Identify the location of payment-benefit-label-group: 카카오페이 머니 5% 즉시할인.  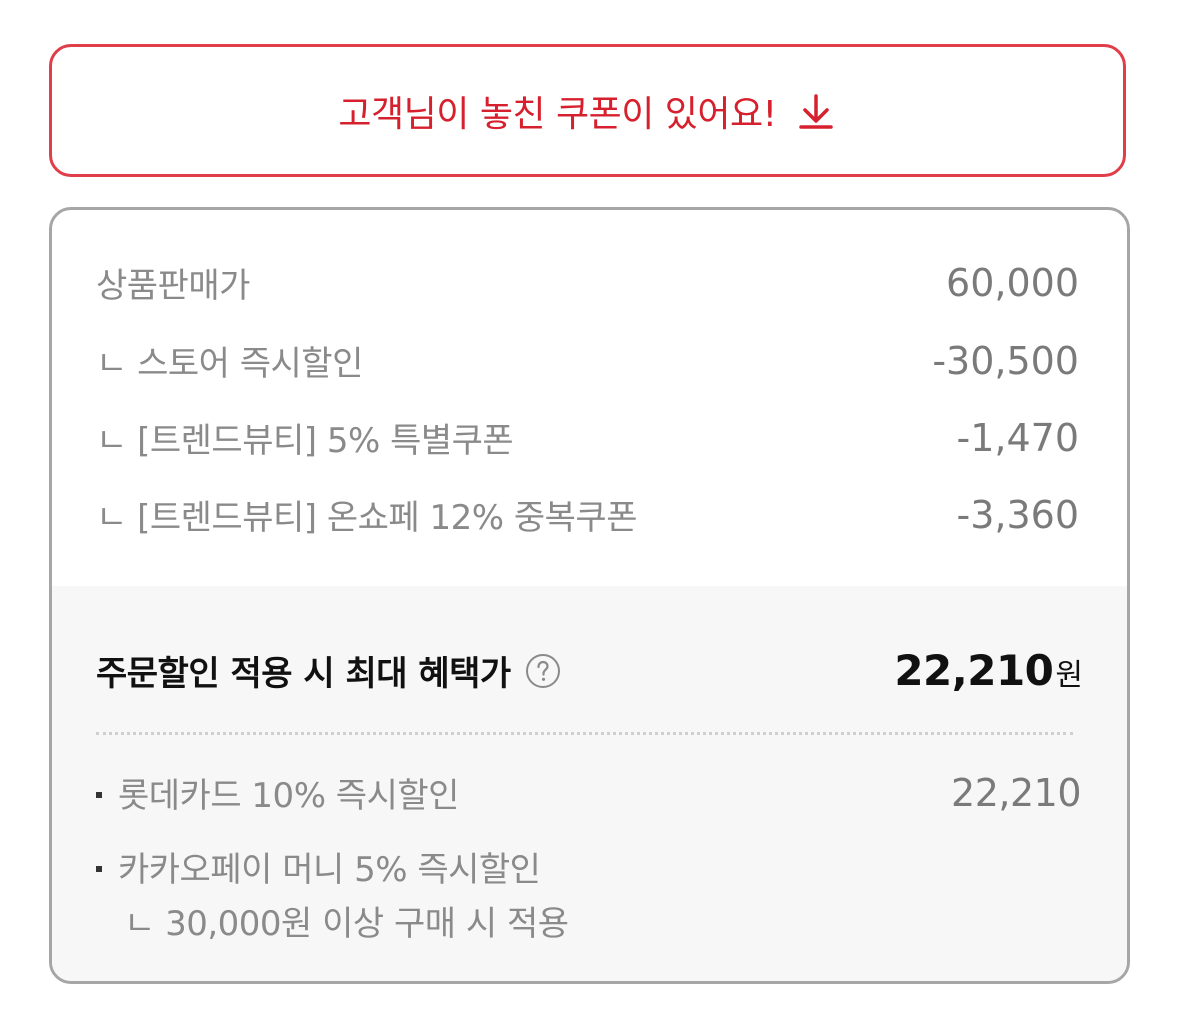
(318, 866).